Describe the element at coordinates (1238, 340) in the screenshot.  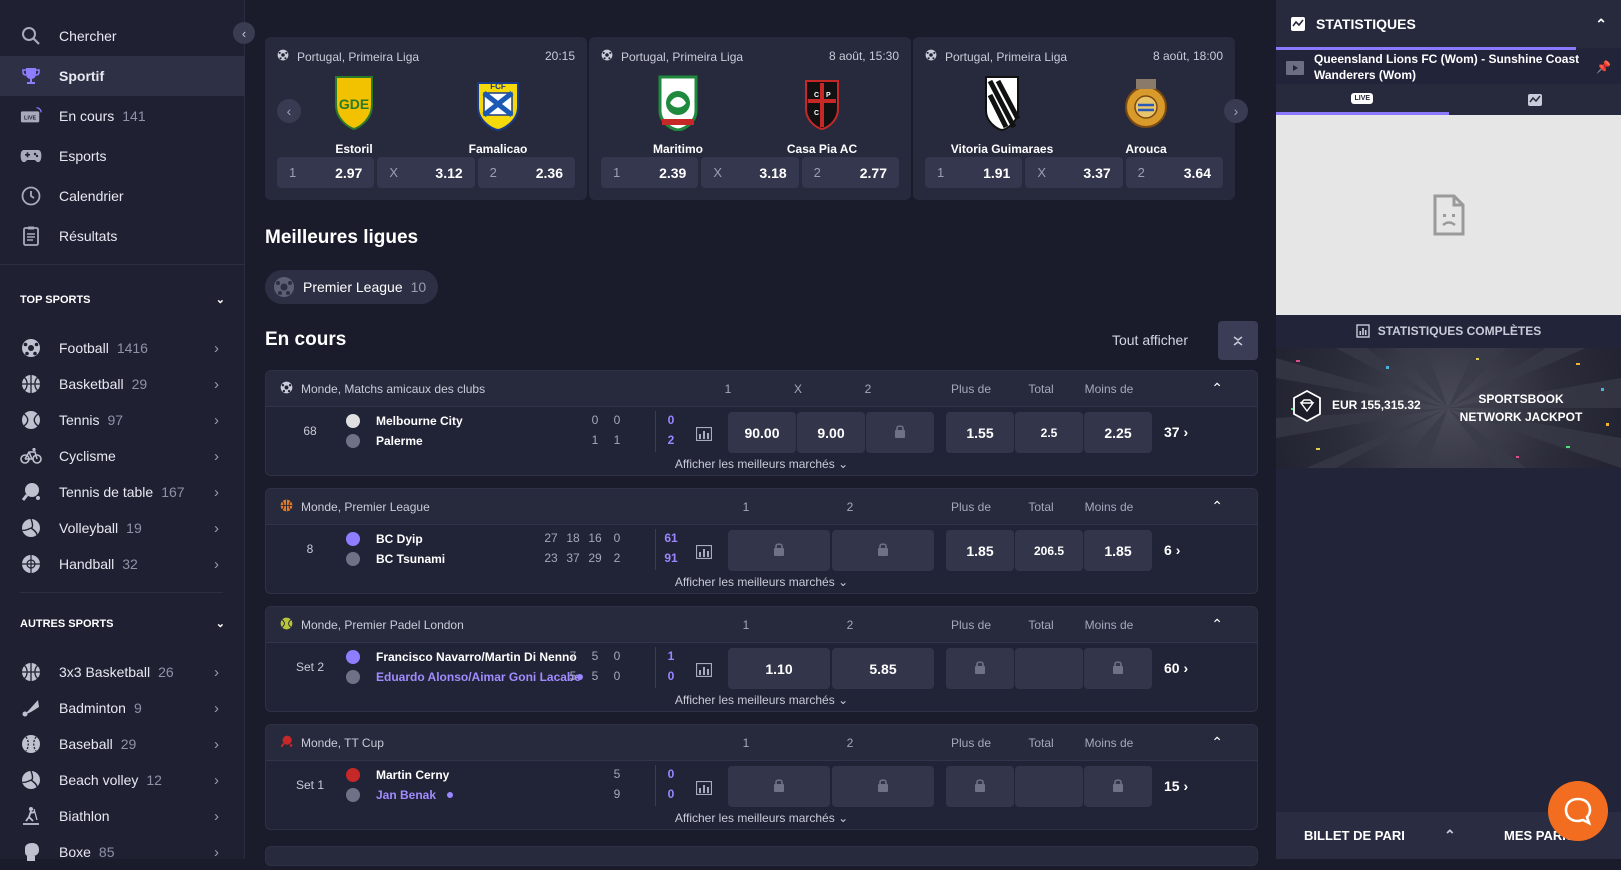
I see `collapse-all-button` at that location.